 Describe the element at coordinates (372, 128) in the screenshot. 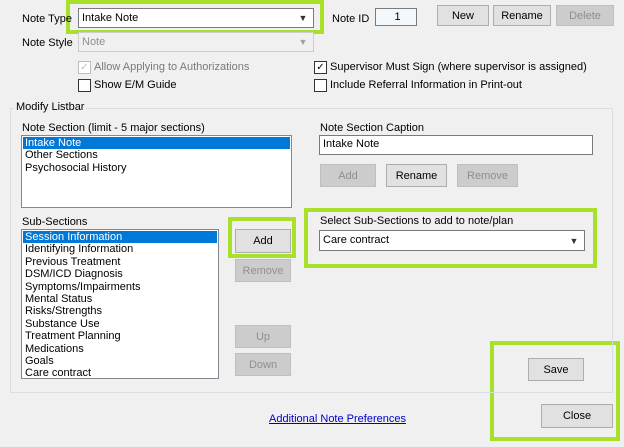

I see `caption-label: Note Section Caption` at that location.